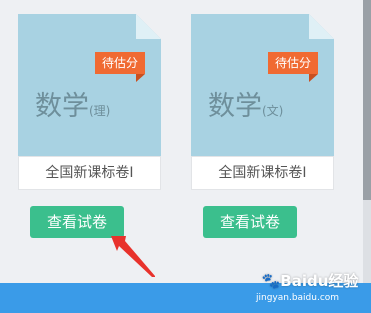 This screenshot has width=371, height=313. I want to click on scrollbar, so click(367, 141).